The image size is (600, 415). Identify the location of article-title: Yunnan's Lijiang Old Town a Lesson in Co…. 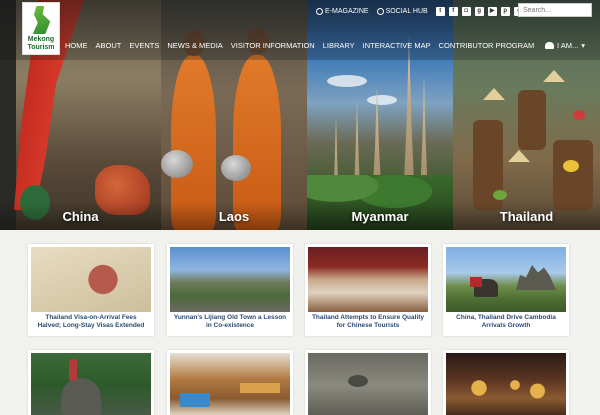
(230, 323).